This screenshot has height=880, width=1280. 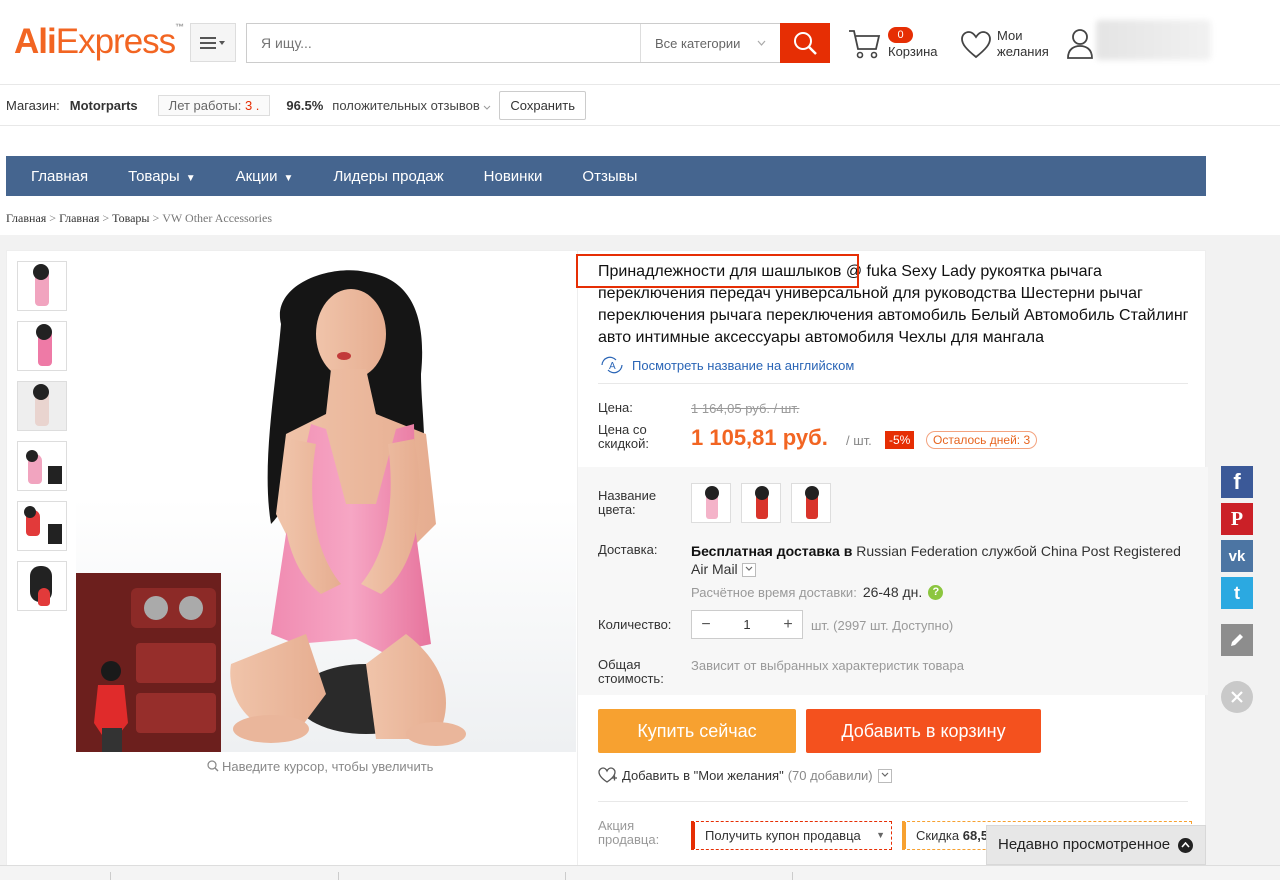 I want to click on nav-item-label: Лидеры продаж, so click(x=388, y=176).